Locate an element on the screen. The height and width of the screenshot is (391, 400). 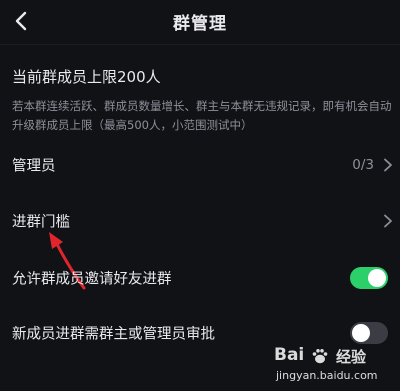
watermark-logo-suffix: 经验 is located at coordinates (351, 357).